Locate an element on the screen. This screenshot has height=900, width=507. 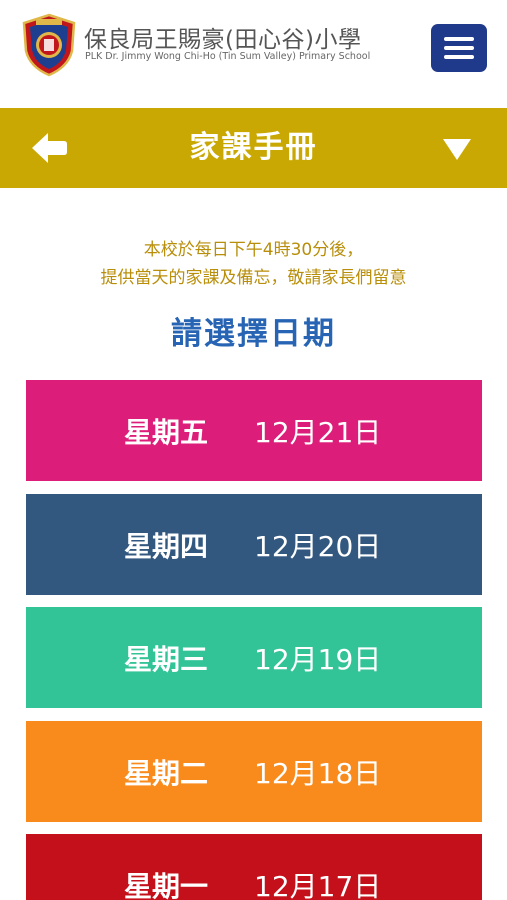
day-card-thu: 星期四 12月20日 is located at coordinates (254, 544).